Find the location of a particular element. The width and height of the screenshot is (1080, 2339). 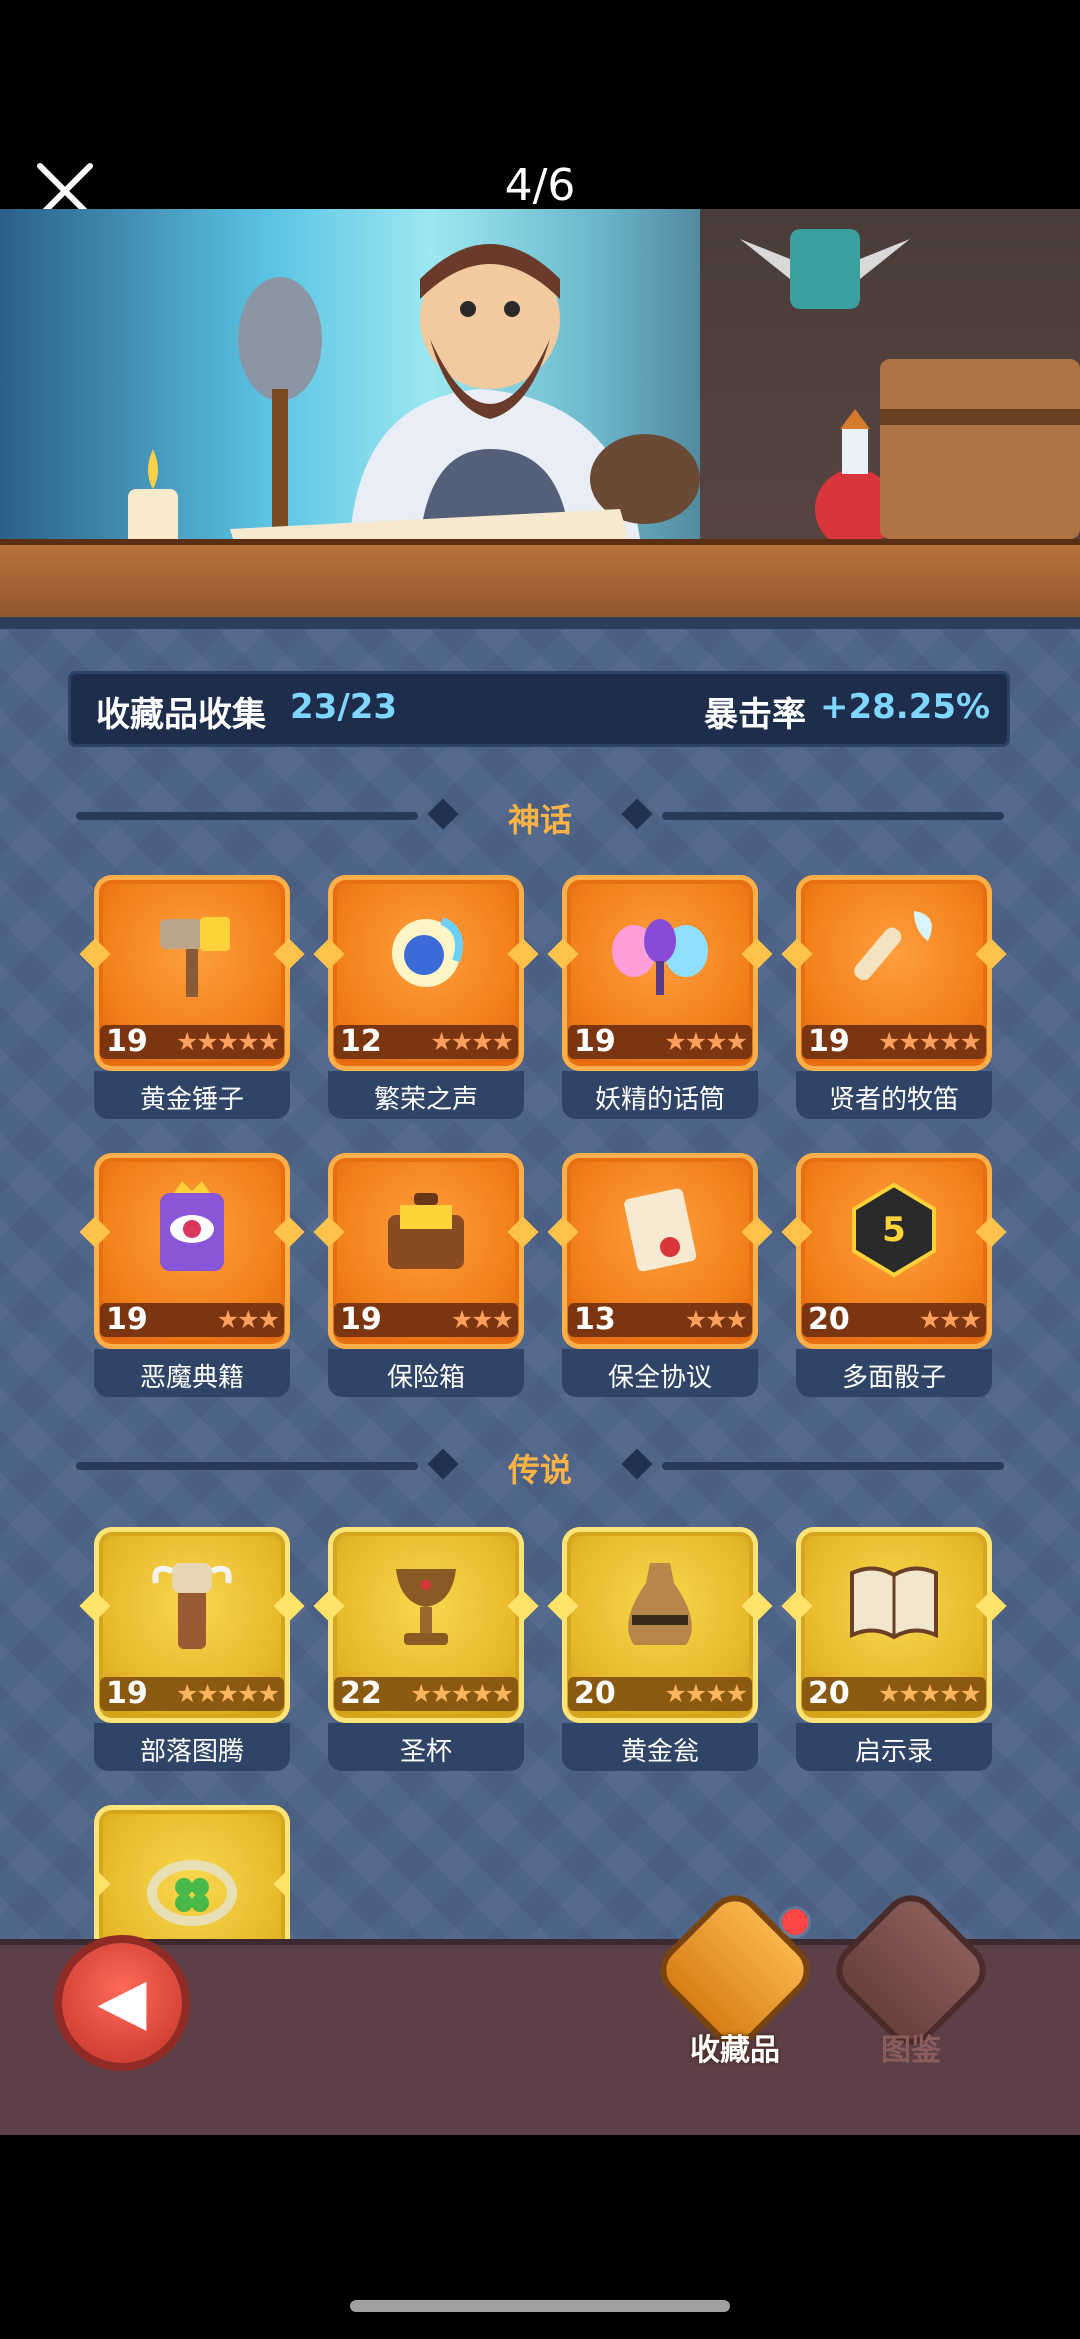

level-bar: 20 ★★★ is located at coordinates (894, 1320).